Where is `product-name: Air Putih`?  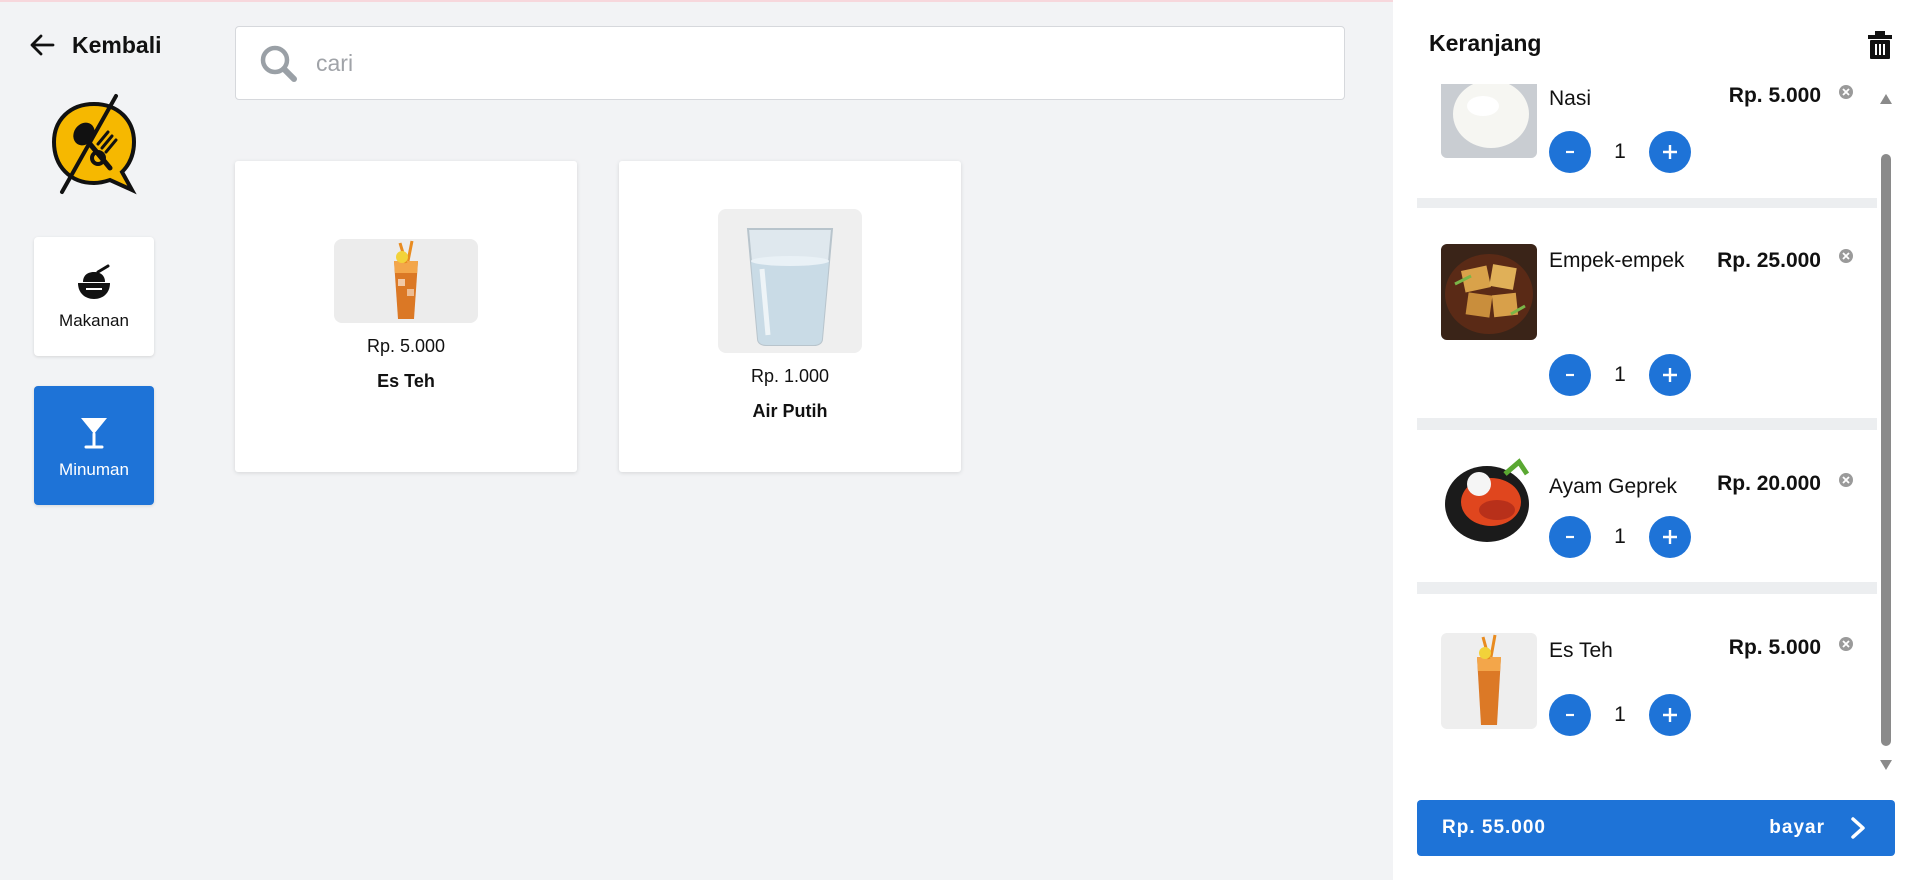 product-name: Air Putih is located at coordinates (790, 411).